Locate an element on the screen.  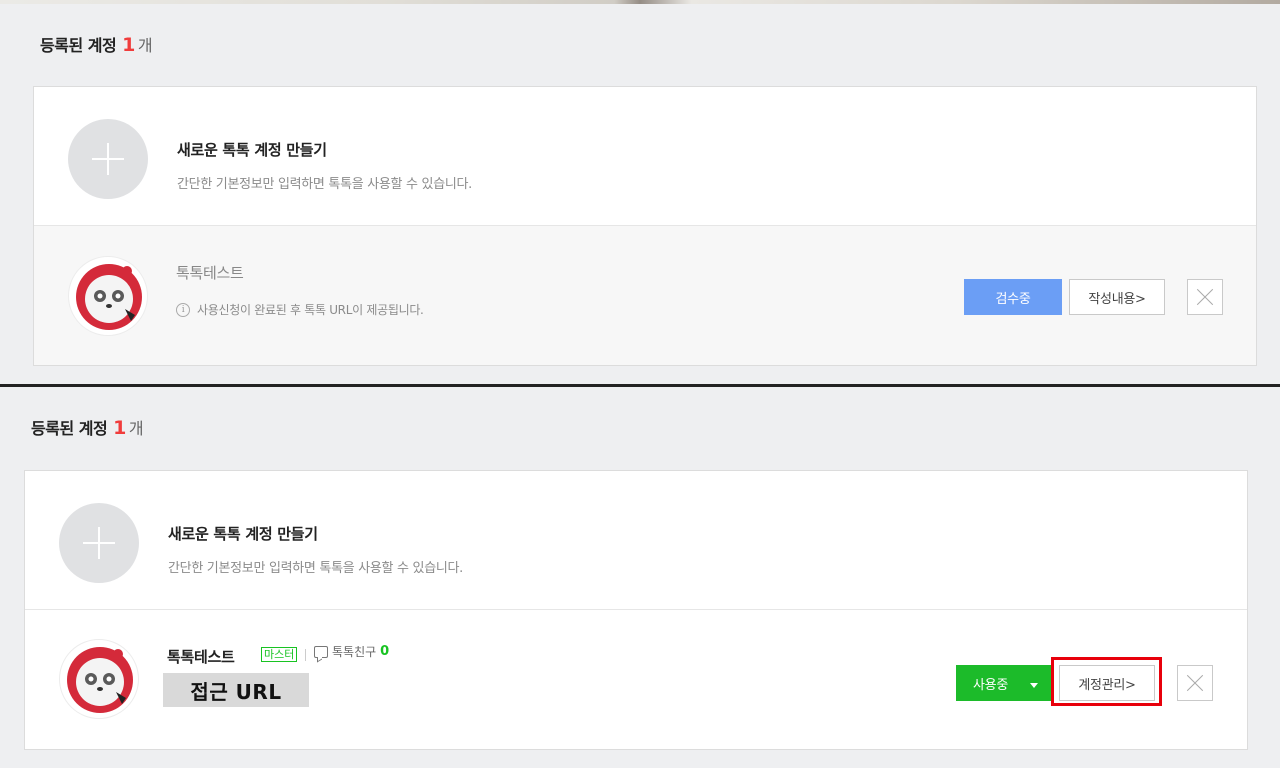
friends-label: 톡톡친구 is located at coordinates (354, 652).